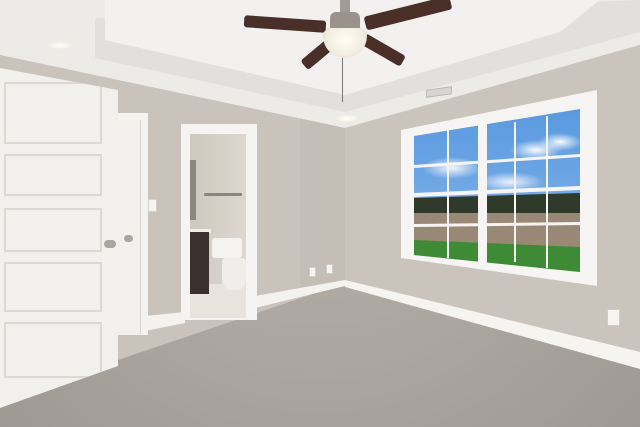  I want to click on bedroom-door, so click(59, 238).